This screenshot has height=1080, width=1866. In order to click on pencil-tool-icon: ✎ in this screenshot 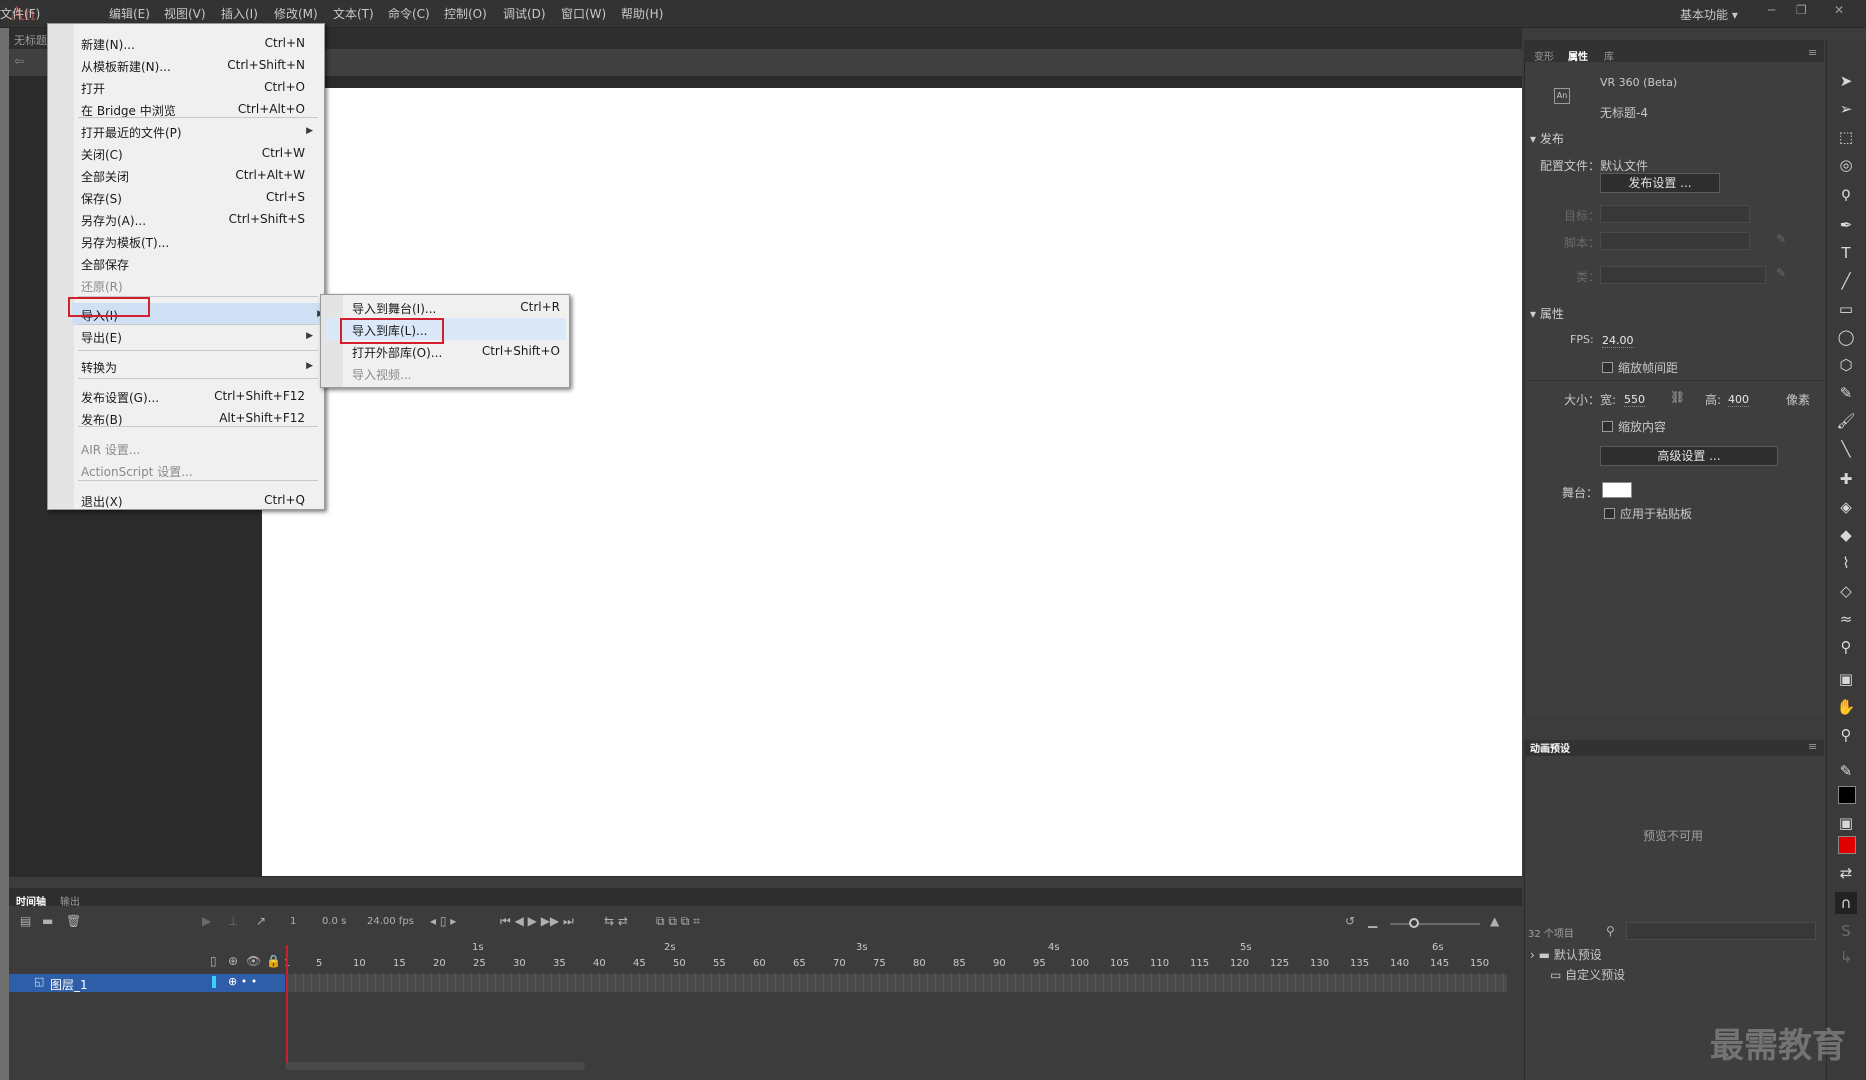, I will do `click(1846, 393)`.